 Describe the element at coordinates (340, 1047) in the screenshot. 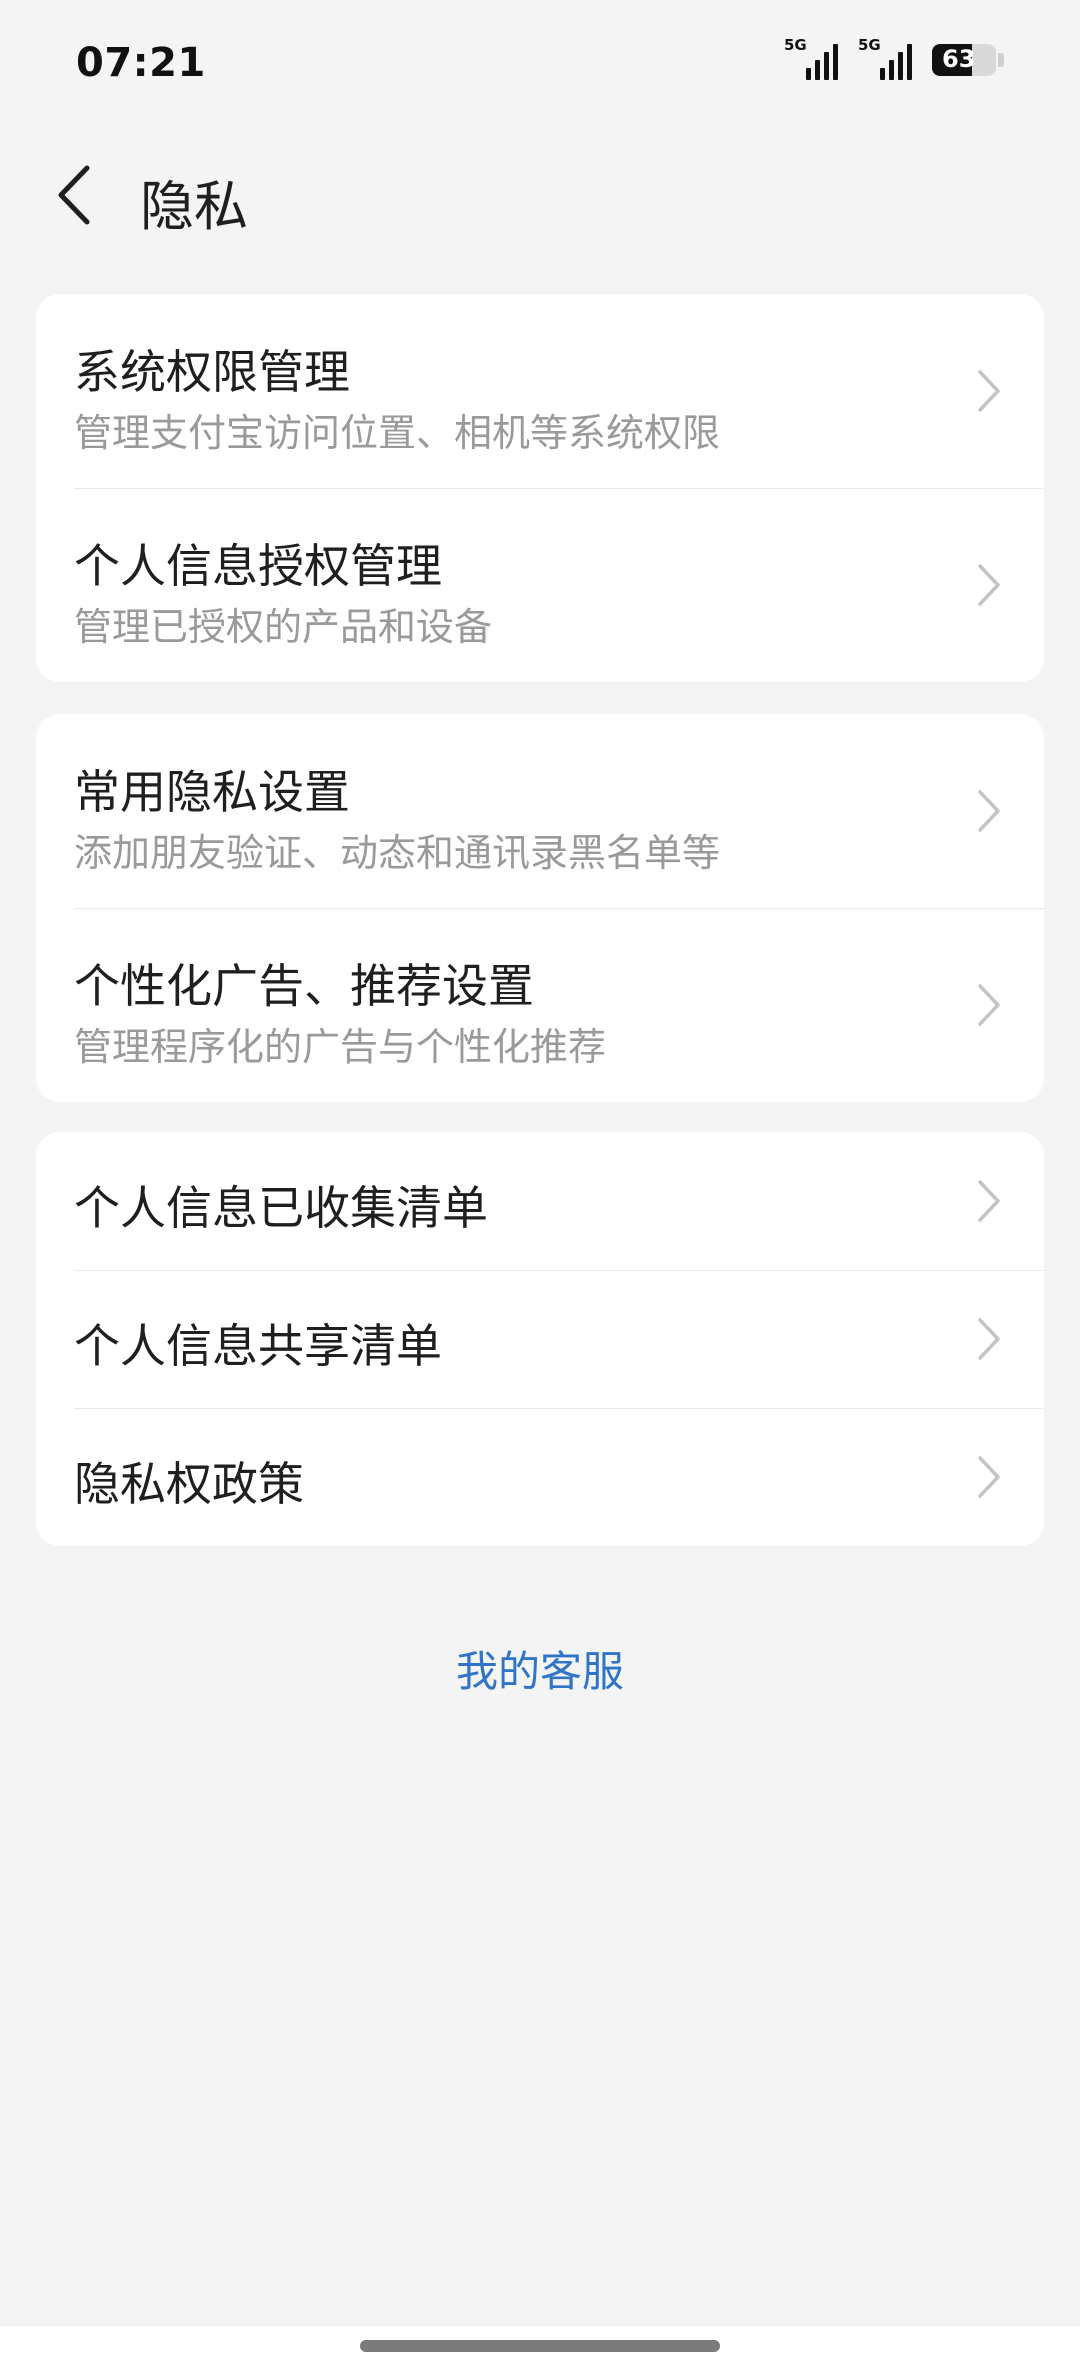

I see `row-description: 管理程序化的广告与个性化推荐` at that location.